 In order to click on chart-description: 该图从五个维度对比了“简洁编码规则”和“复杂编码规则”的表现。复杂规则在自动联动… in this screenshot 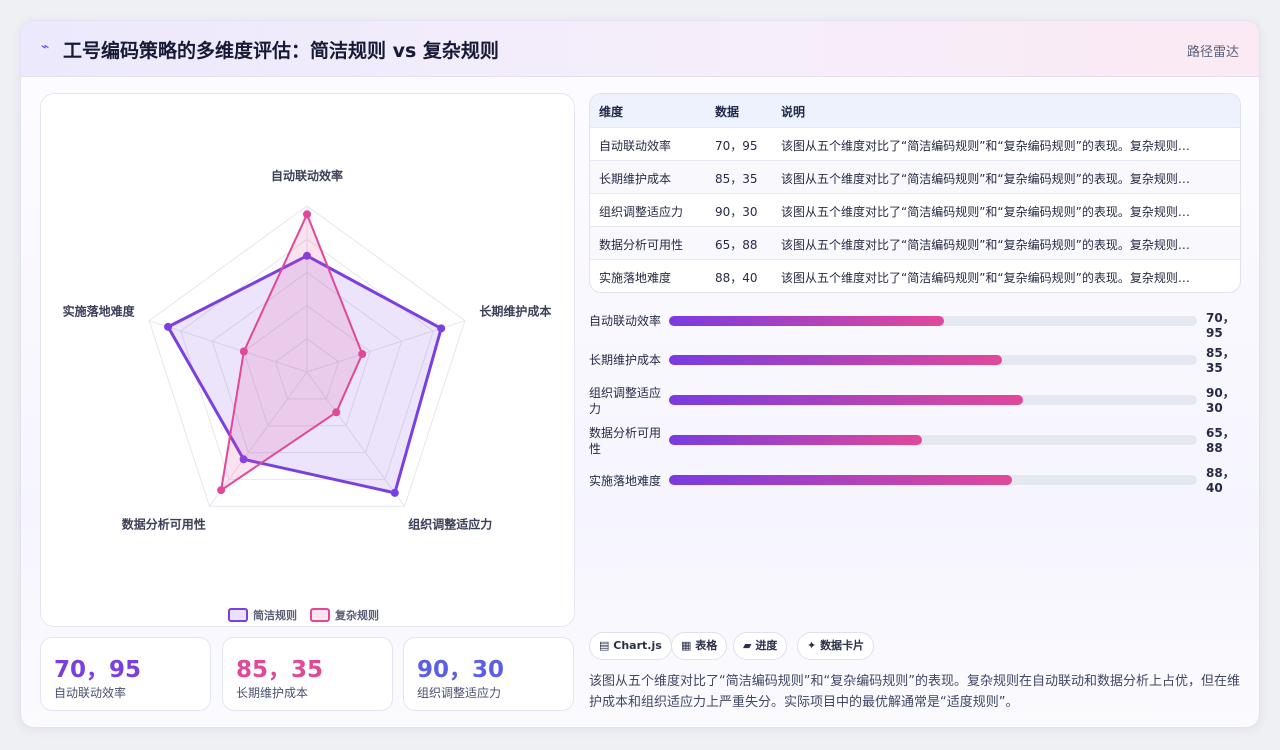, I will do `click(914, 692)`.